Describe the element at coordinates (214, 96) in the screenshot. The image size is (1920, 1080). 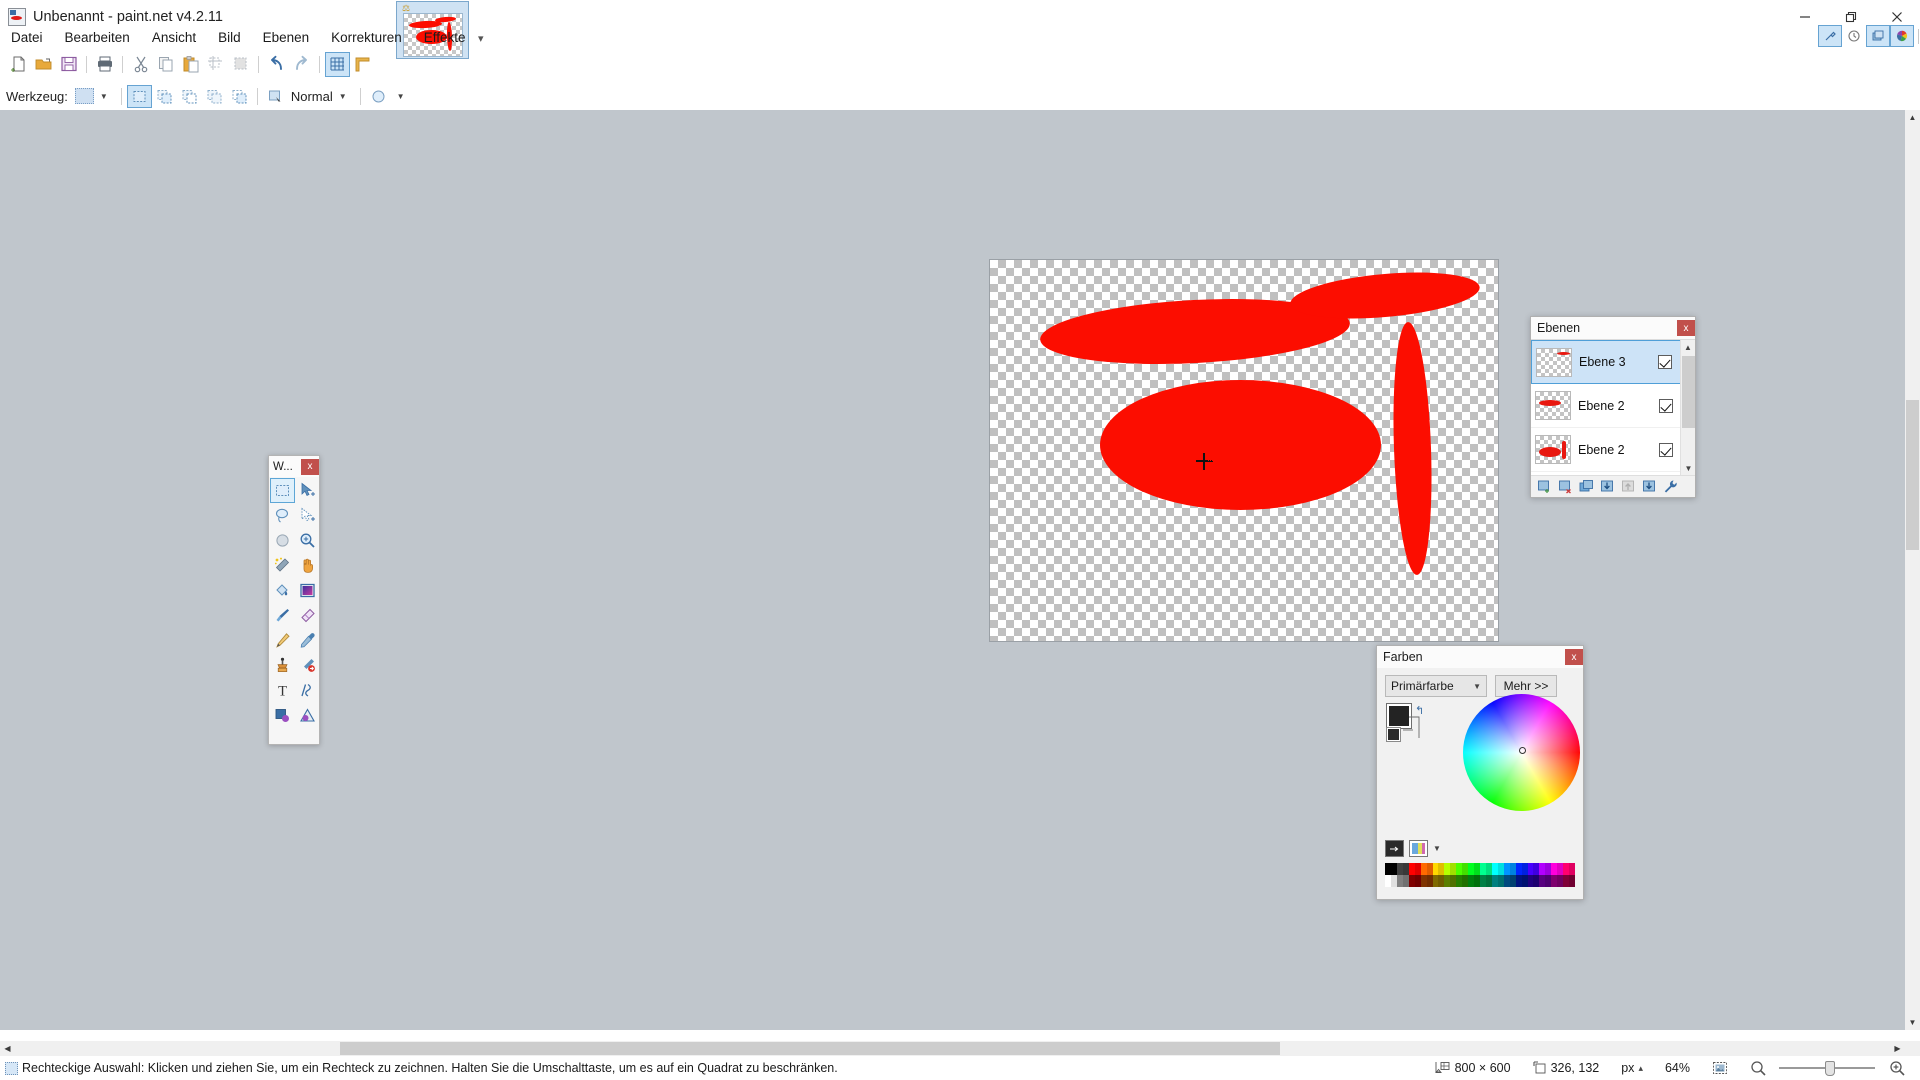
I see `selection-xor-button` at that location.